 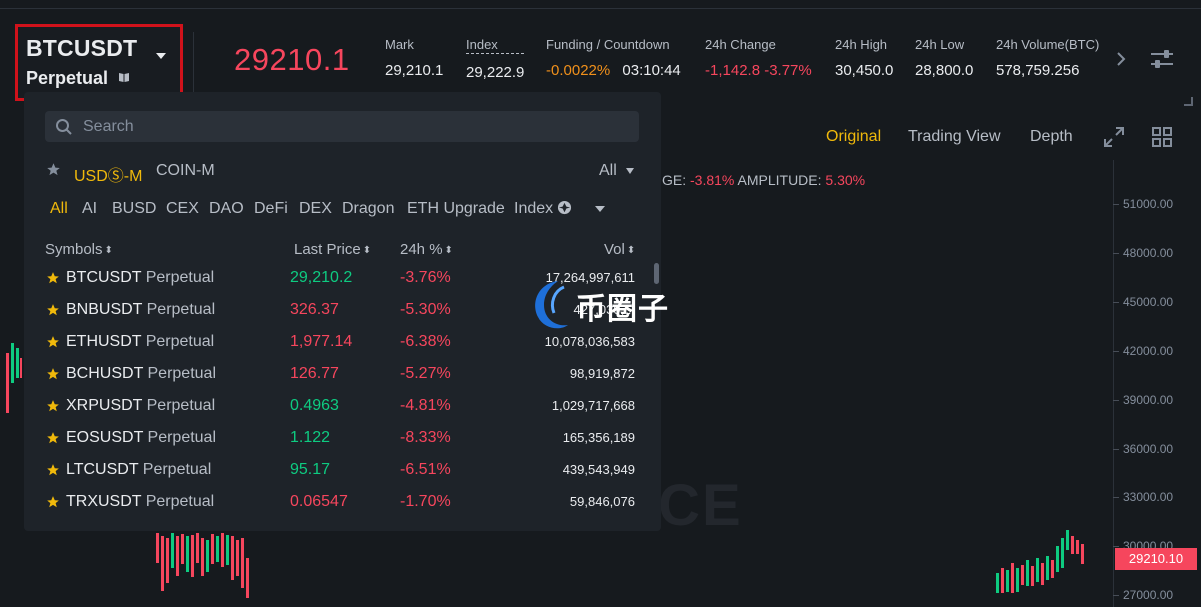 What do you see at coordinates (1162, 137) in the screenshot?
I see `grid-layout-icon` at bounding box center [1162, 137].